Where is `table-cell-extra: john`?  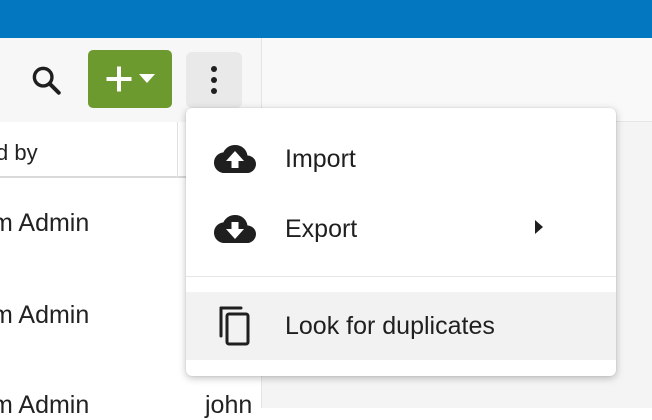 table-cell-extra: john is located at coordinates (228, 405).